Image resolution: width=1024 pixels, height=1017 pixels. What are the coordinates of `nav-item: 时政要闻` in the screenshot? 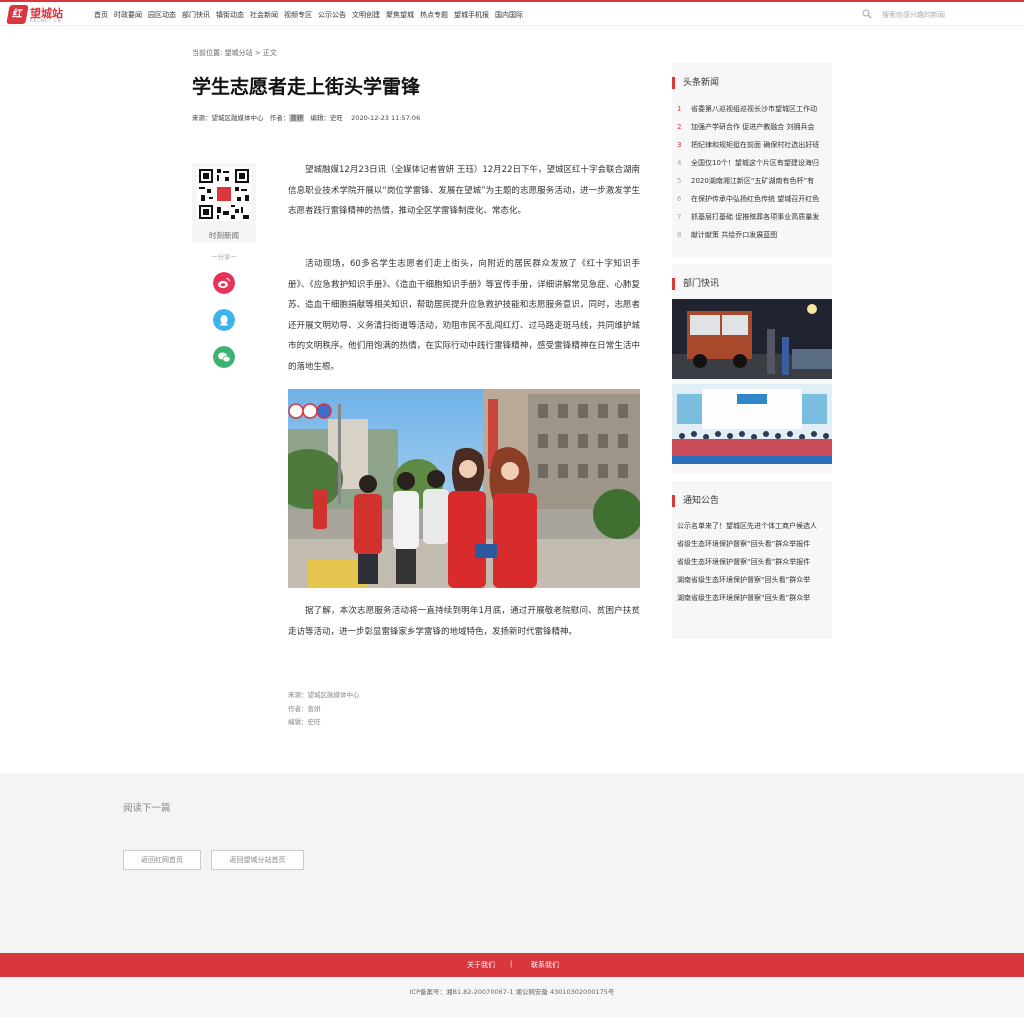 It's located at (128, 15).